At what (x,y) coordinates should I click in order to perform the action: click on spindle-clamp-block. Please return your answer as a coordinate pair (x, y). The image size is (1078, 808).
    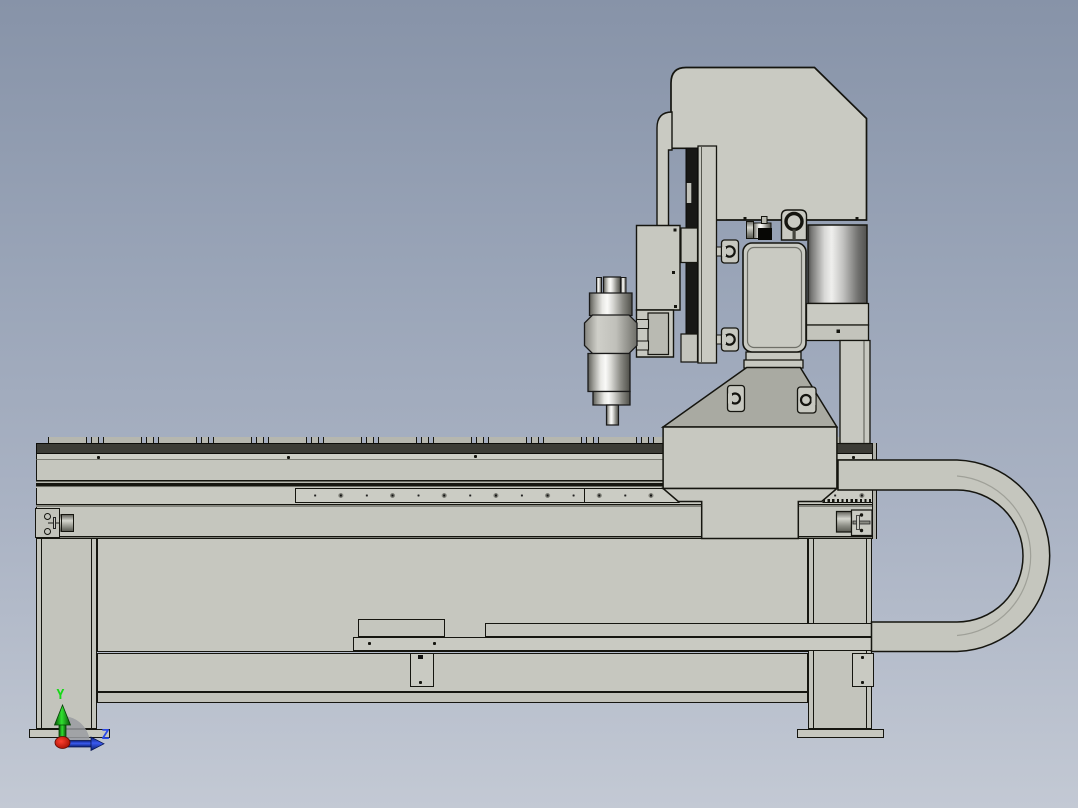
    Looking at the image, I should click on (611, 334).